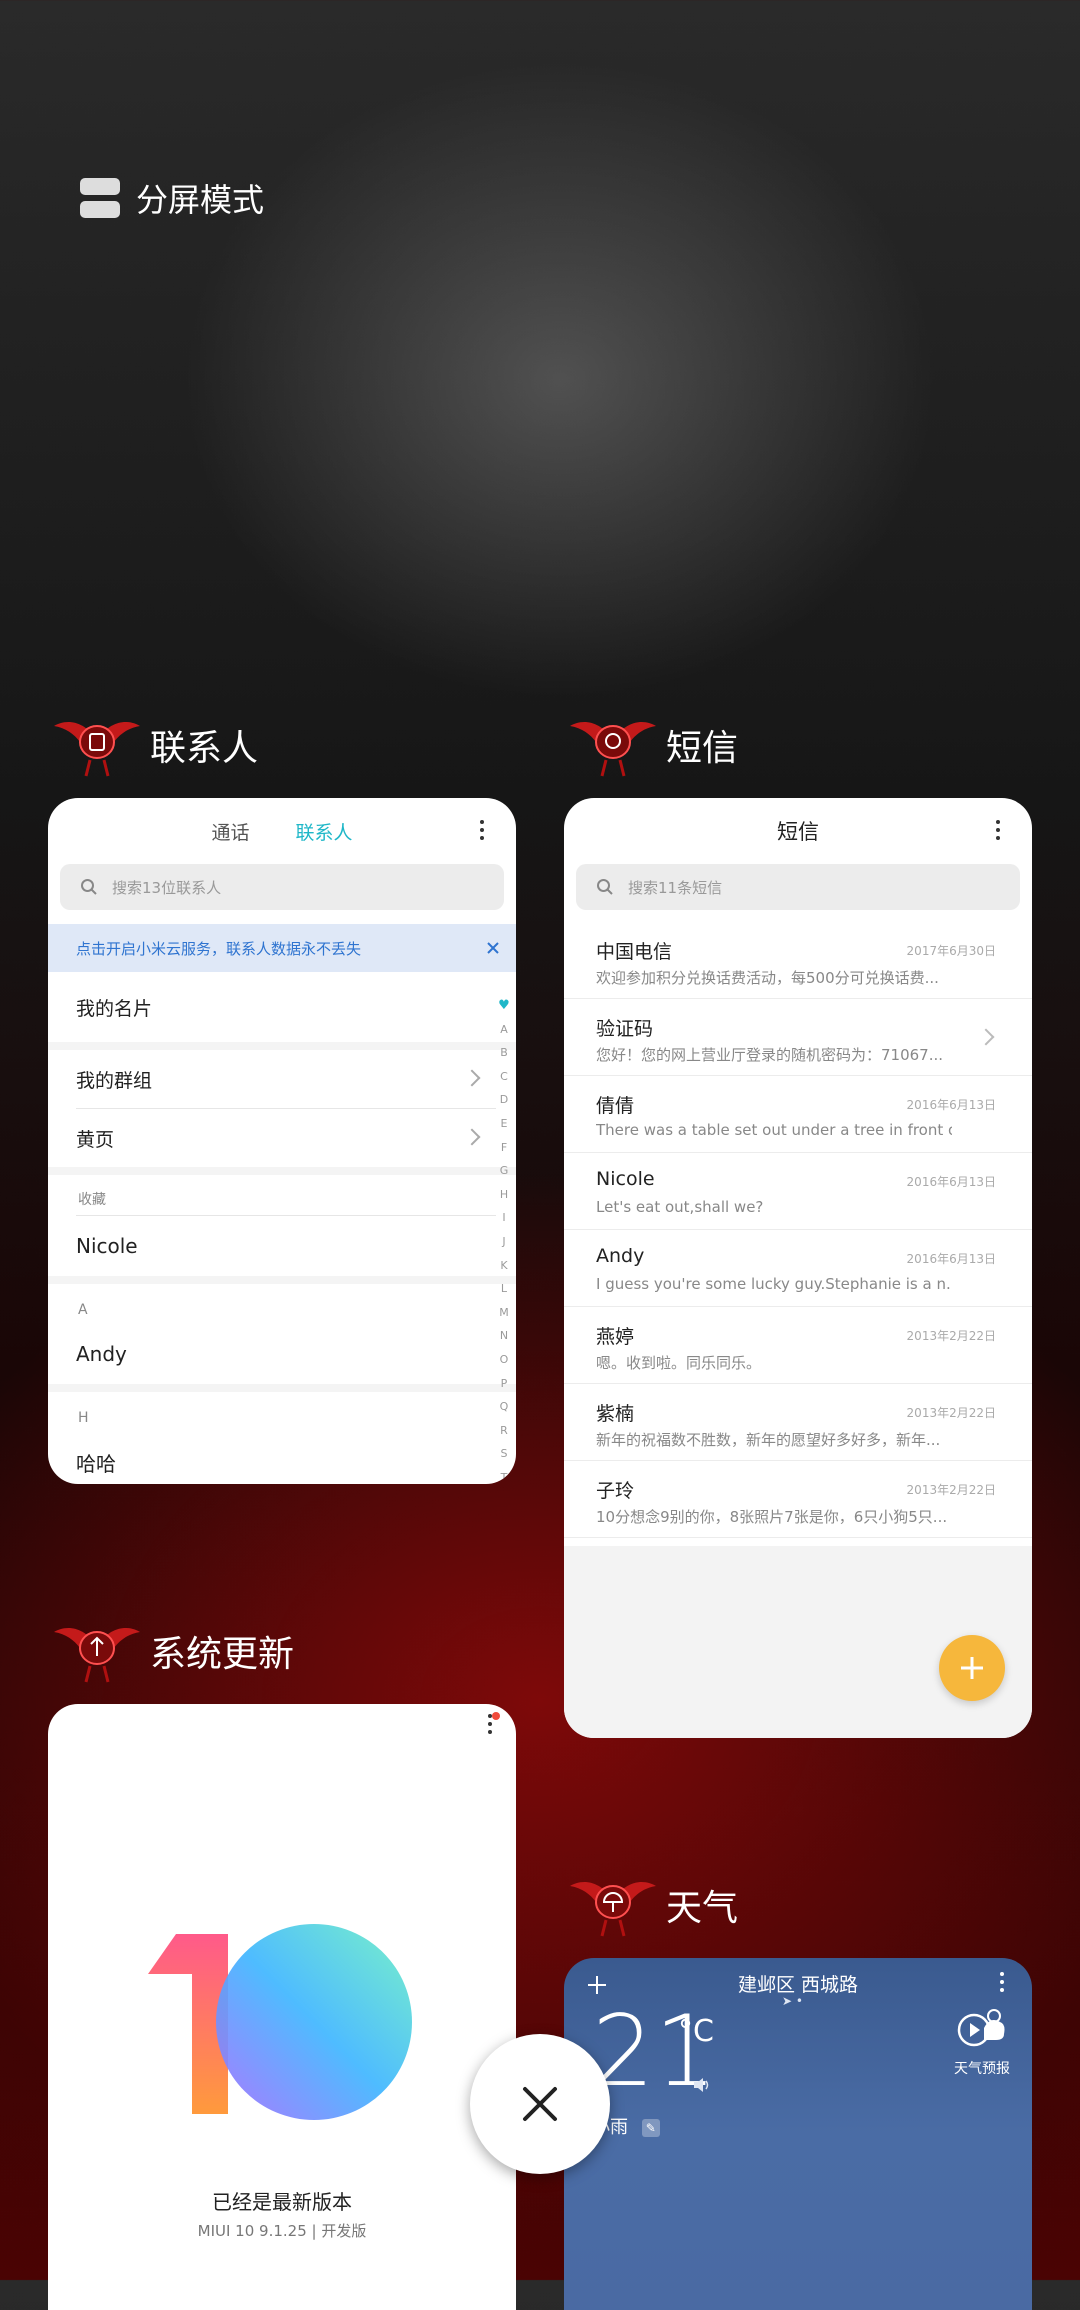 The height and width of the screenshot is (2310, 1080). What do you see at coordinates (219, 948) in the screenshot?
I see `cloud-sync-banner-text: 点击开启小米云服务，联系人数据永不丢失` at bounding box center [219, 948].